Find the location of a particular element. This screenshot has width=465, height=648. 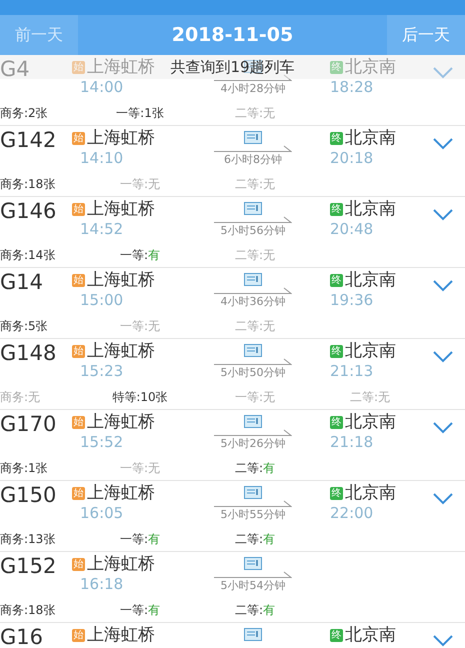

train-row: G170 始 上海虹桥 15:52 5小时26分钟 终 北京南 21:18 商务:1张 一等:无 二等:有 is located at coordinates (232, 445).